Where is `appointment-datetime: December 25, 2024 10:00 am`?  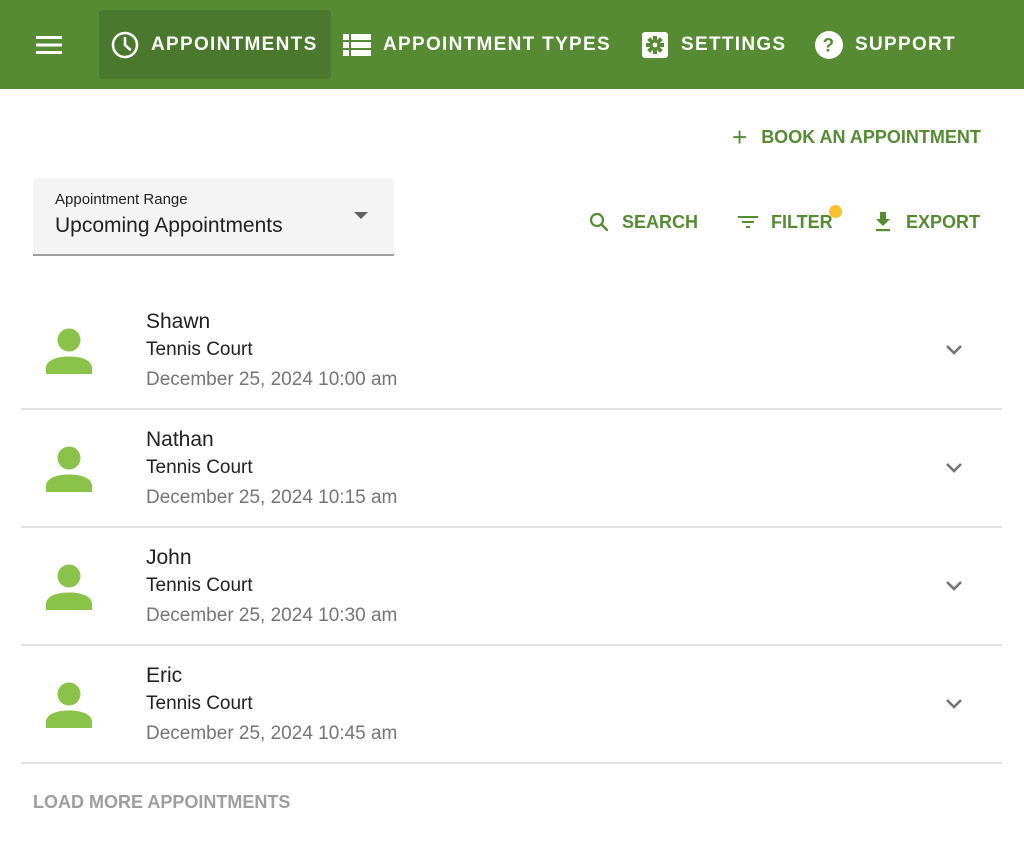 appointment-datetime: December 25, 2024 10:00 am is located at coordinates (272, 379).